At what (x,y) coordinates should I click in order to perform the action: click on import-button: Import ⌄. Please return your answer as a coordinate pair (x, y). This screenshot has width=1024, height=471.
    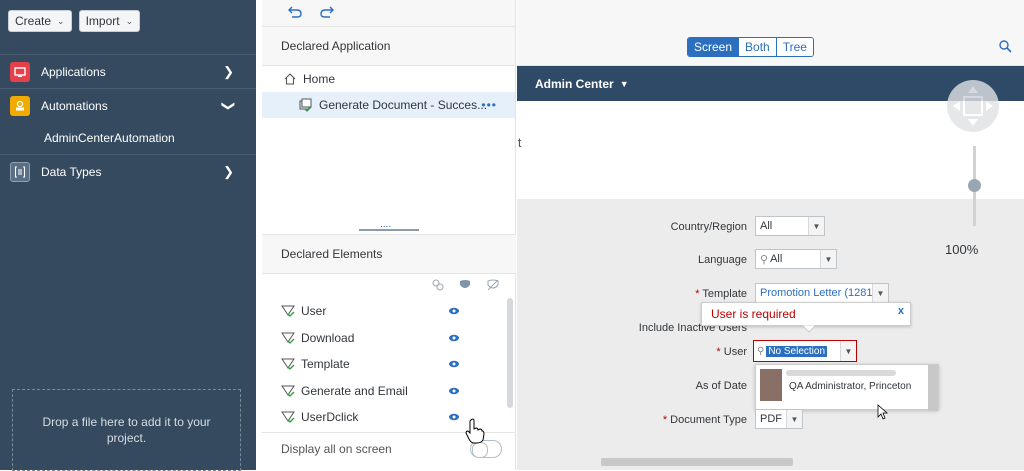
    Looking at the image, I should click on (109, 21).